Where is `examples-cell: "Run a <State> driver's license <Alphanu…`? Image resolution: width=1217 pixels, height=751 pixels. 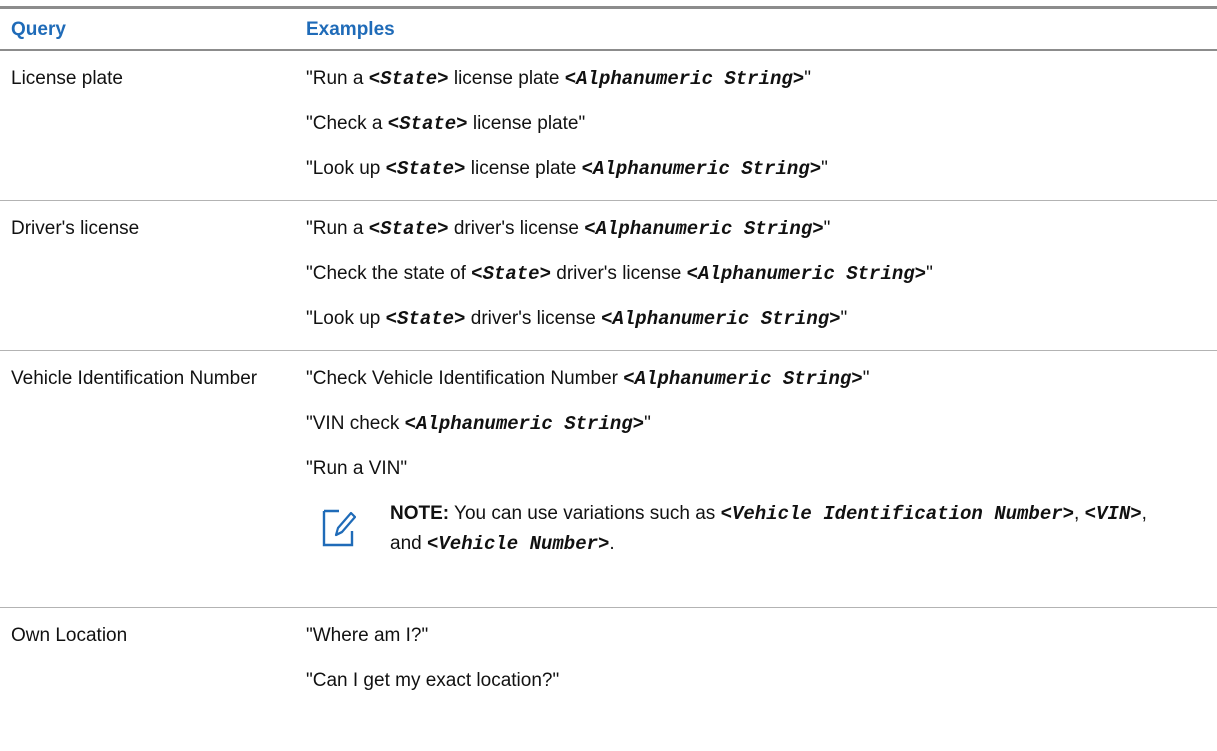 examples-cell: "Run a <State> driver's license <Alphanu… is located at coordinates (746, 267).